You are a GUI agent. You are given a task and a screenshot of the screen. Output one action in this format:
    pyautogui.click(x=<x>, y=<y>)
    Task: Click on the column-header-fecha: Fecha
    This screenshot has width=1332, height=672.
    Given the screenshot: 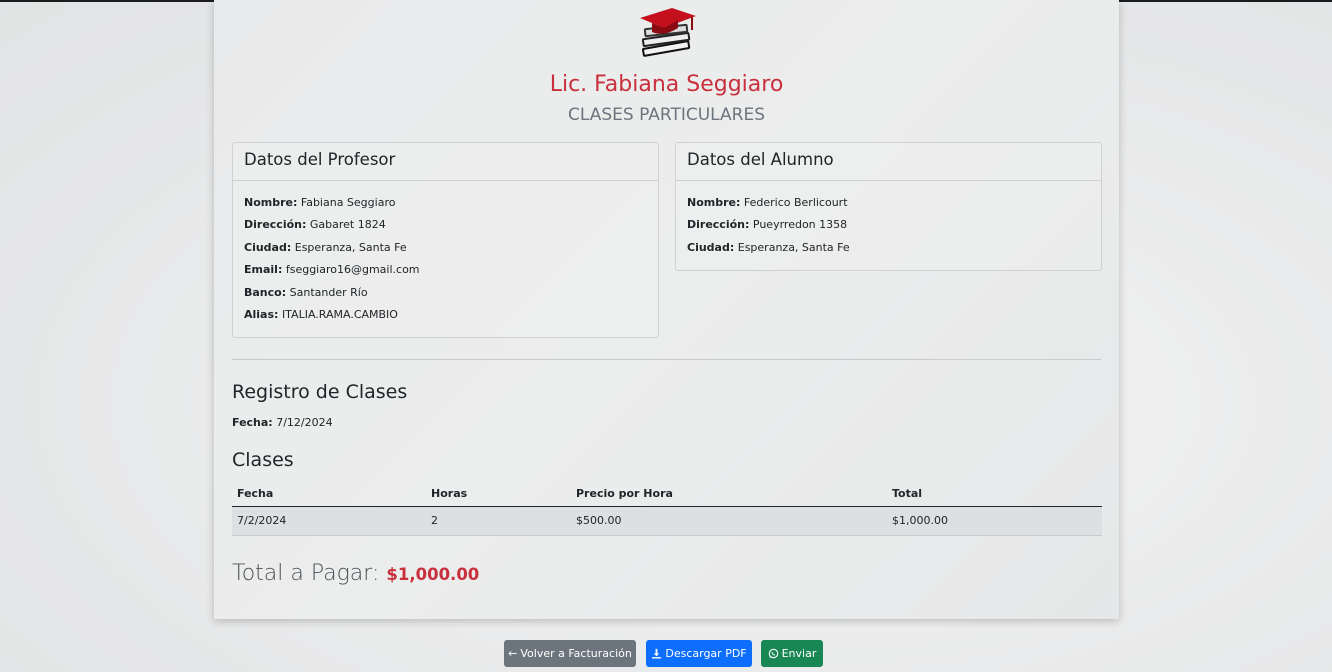 What is the action you would take?
    pyautogui.click(x=329, y=494)
    